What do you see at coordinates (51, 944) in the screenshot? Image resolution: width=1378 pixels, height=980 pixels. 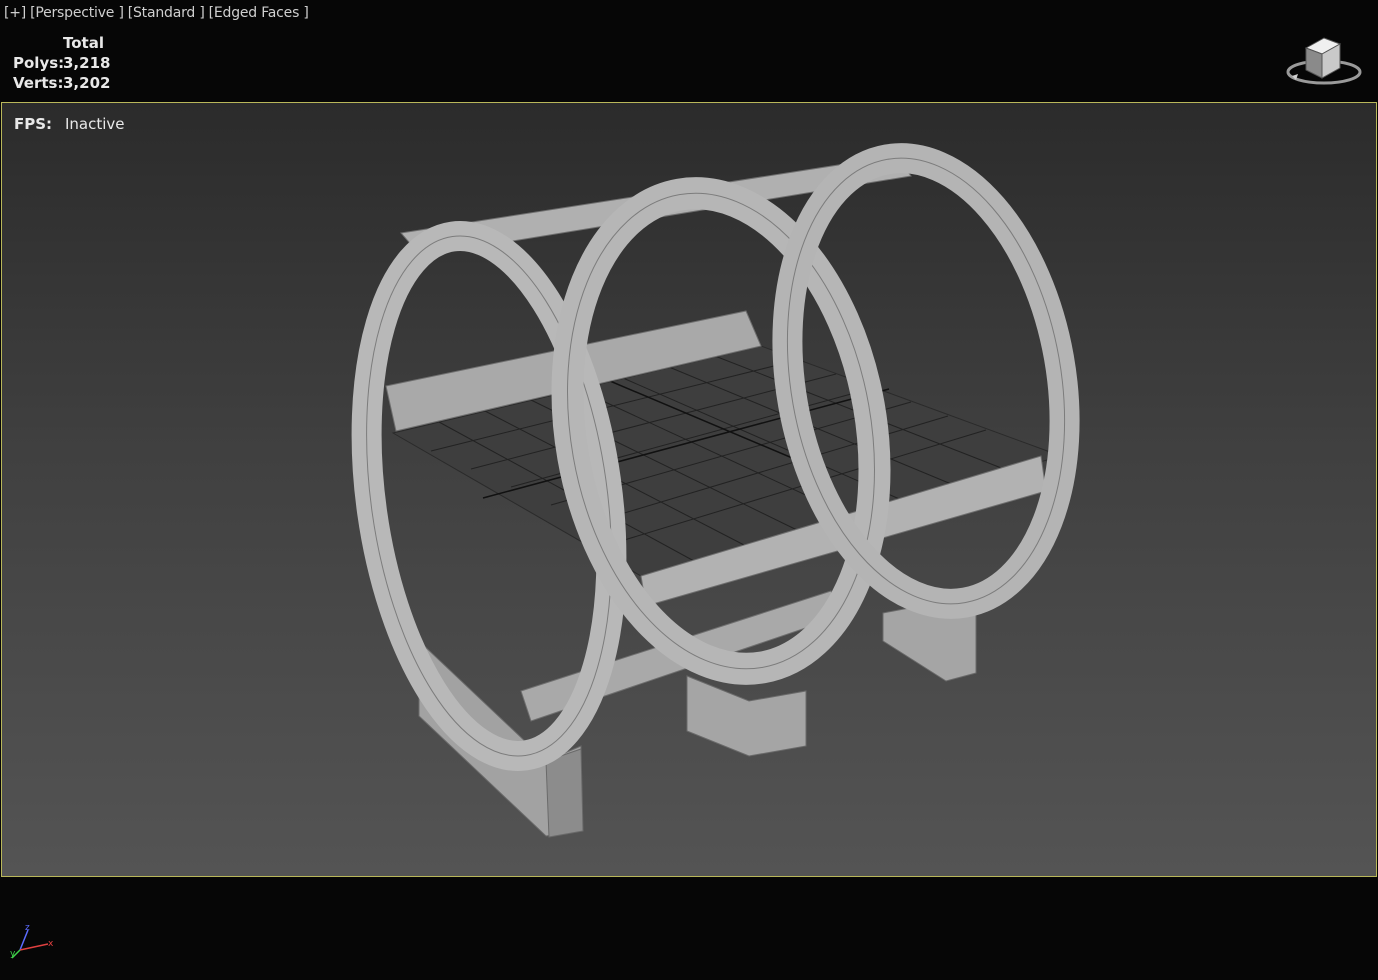 I see `axis-x-label: x` at bounding box center [51, 944].